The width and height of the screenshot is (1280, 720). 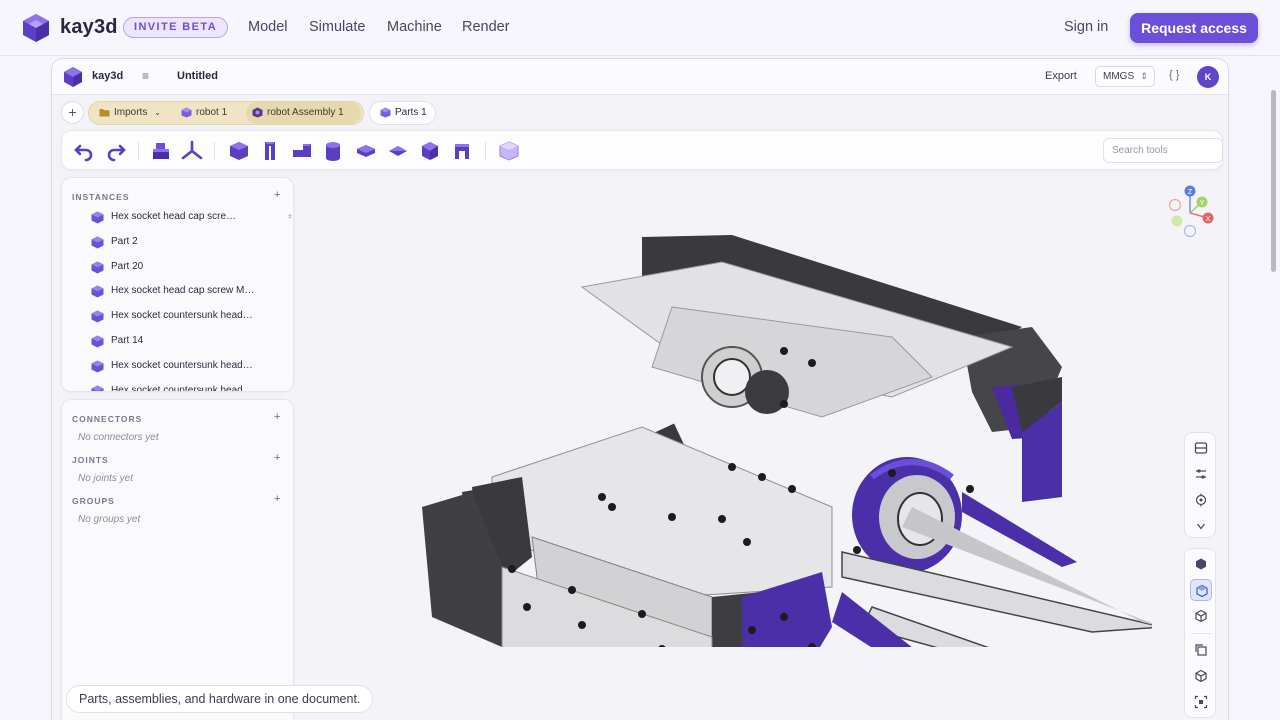 I want to click on assembly-tool-icon, so click(x=161, y=151).